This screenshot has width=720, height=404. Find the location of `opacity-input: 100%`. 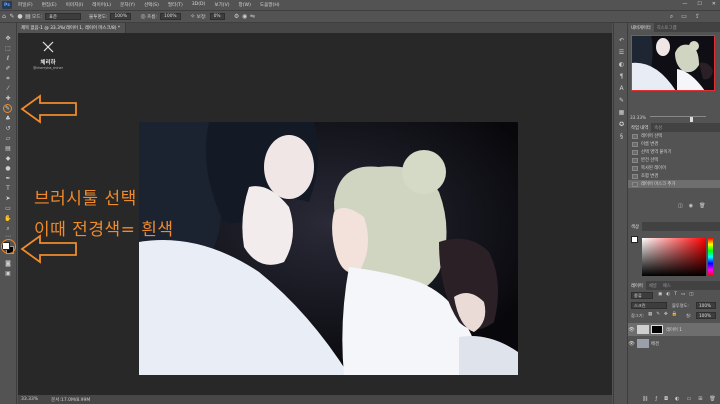

opacity-input: 100% is located at coordinates (121, 16).